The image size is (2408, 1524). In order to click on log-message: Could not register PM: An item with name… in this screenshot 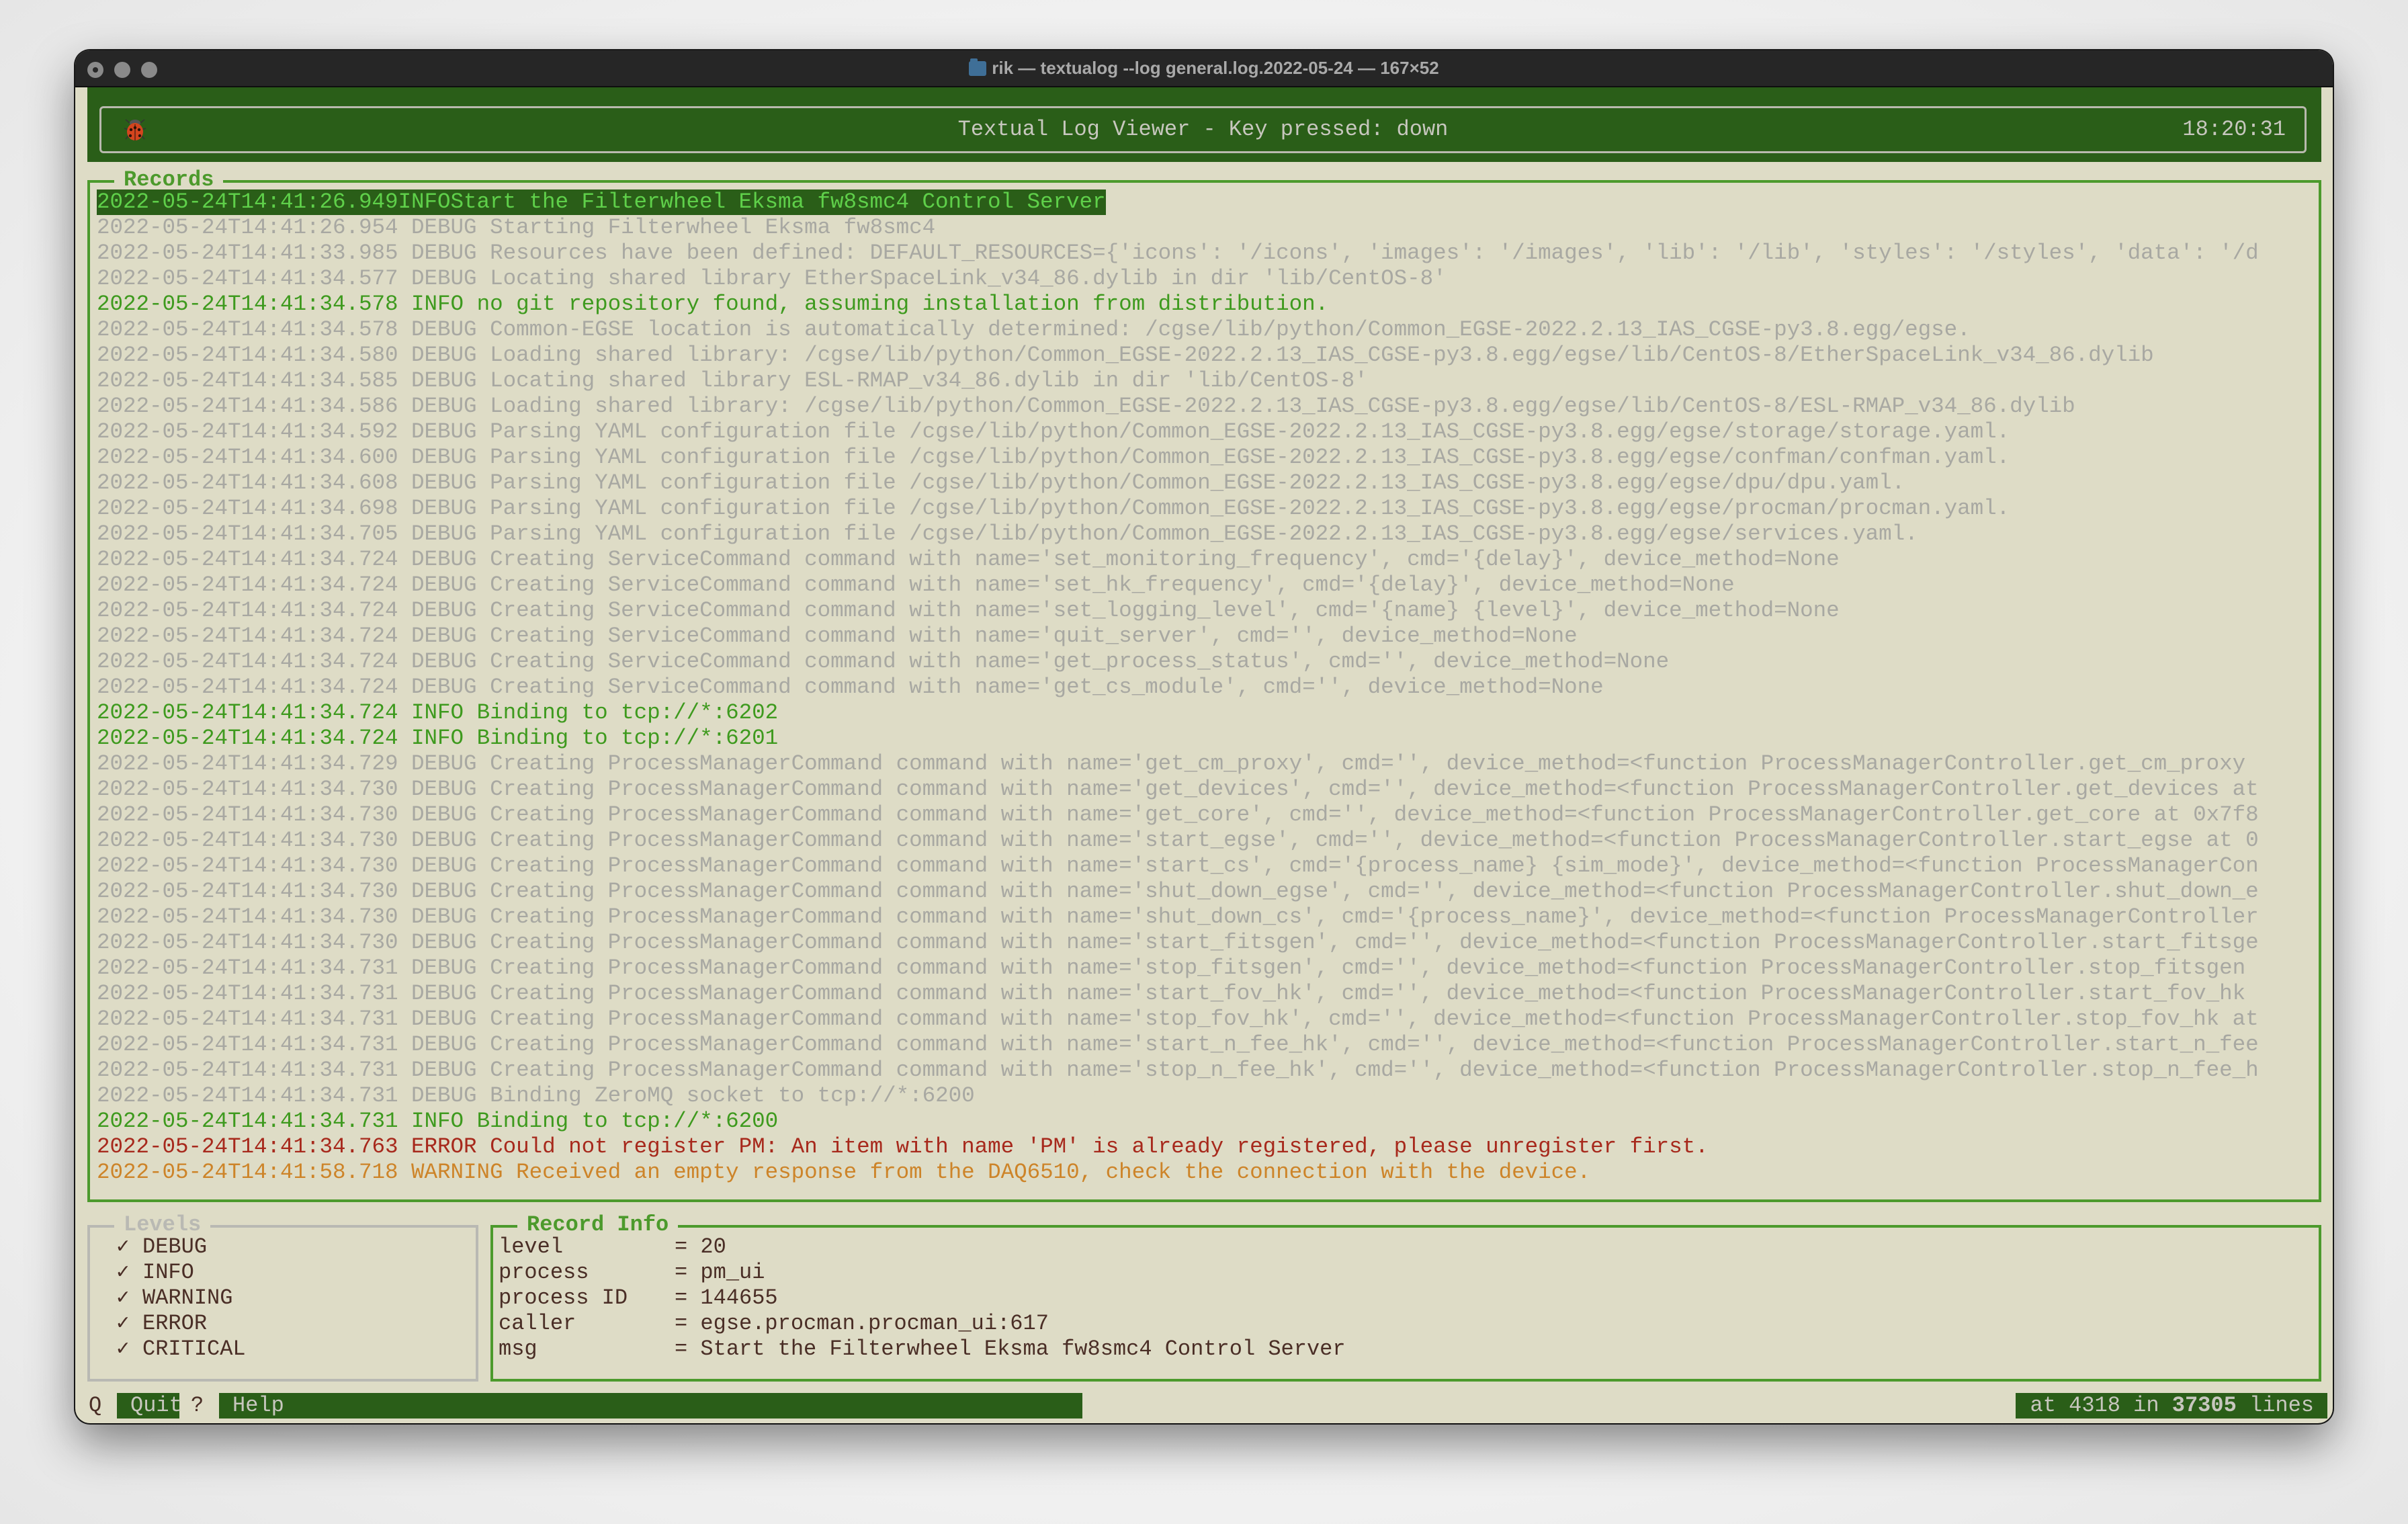, I will do `click(1099, 1146)`.